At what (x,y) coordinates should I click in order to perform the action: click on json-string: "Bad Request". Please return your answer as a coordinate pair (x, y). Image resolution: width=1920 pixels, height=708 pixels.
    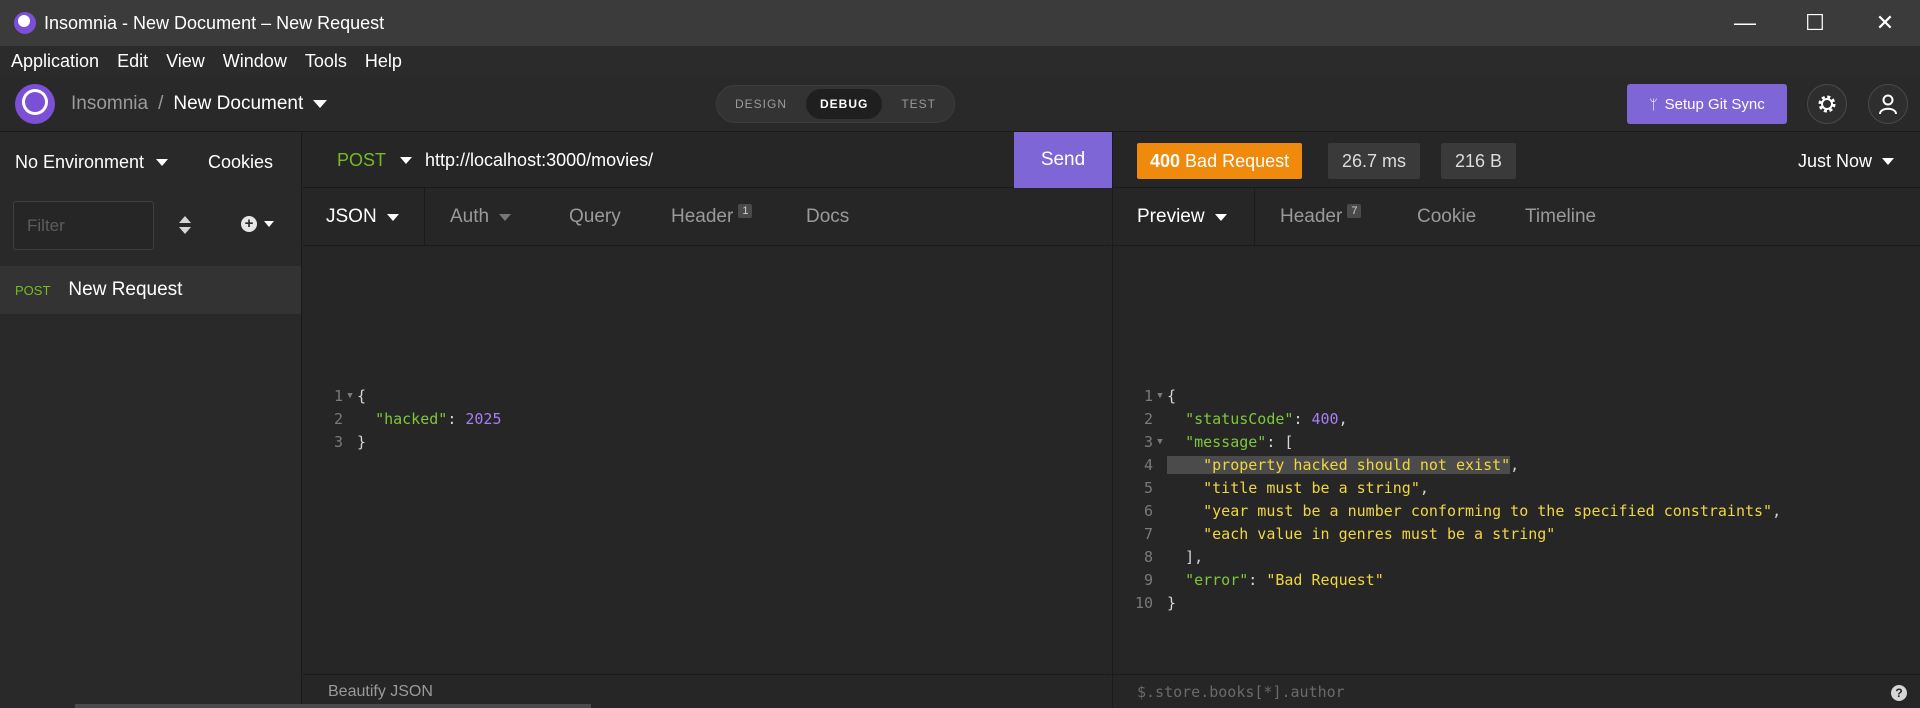
    Looking at the image, I should click on (1325, 579).